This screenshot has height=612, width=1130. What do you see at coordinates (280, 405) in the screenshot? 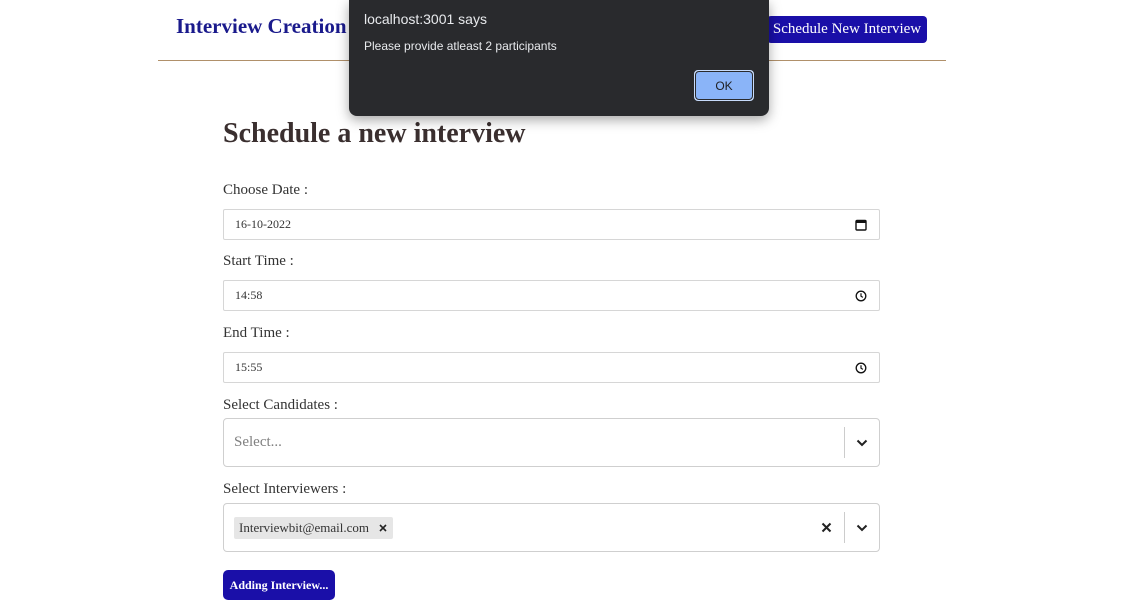
I see `candidates-label: Select Candidates :` at bounding box center [280, 405].